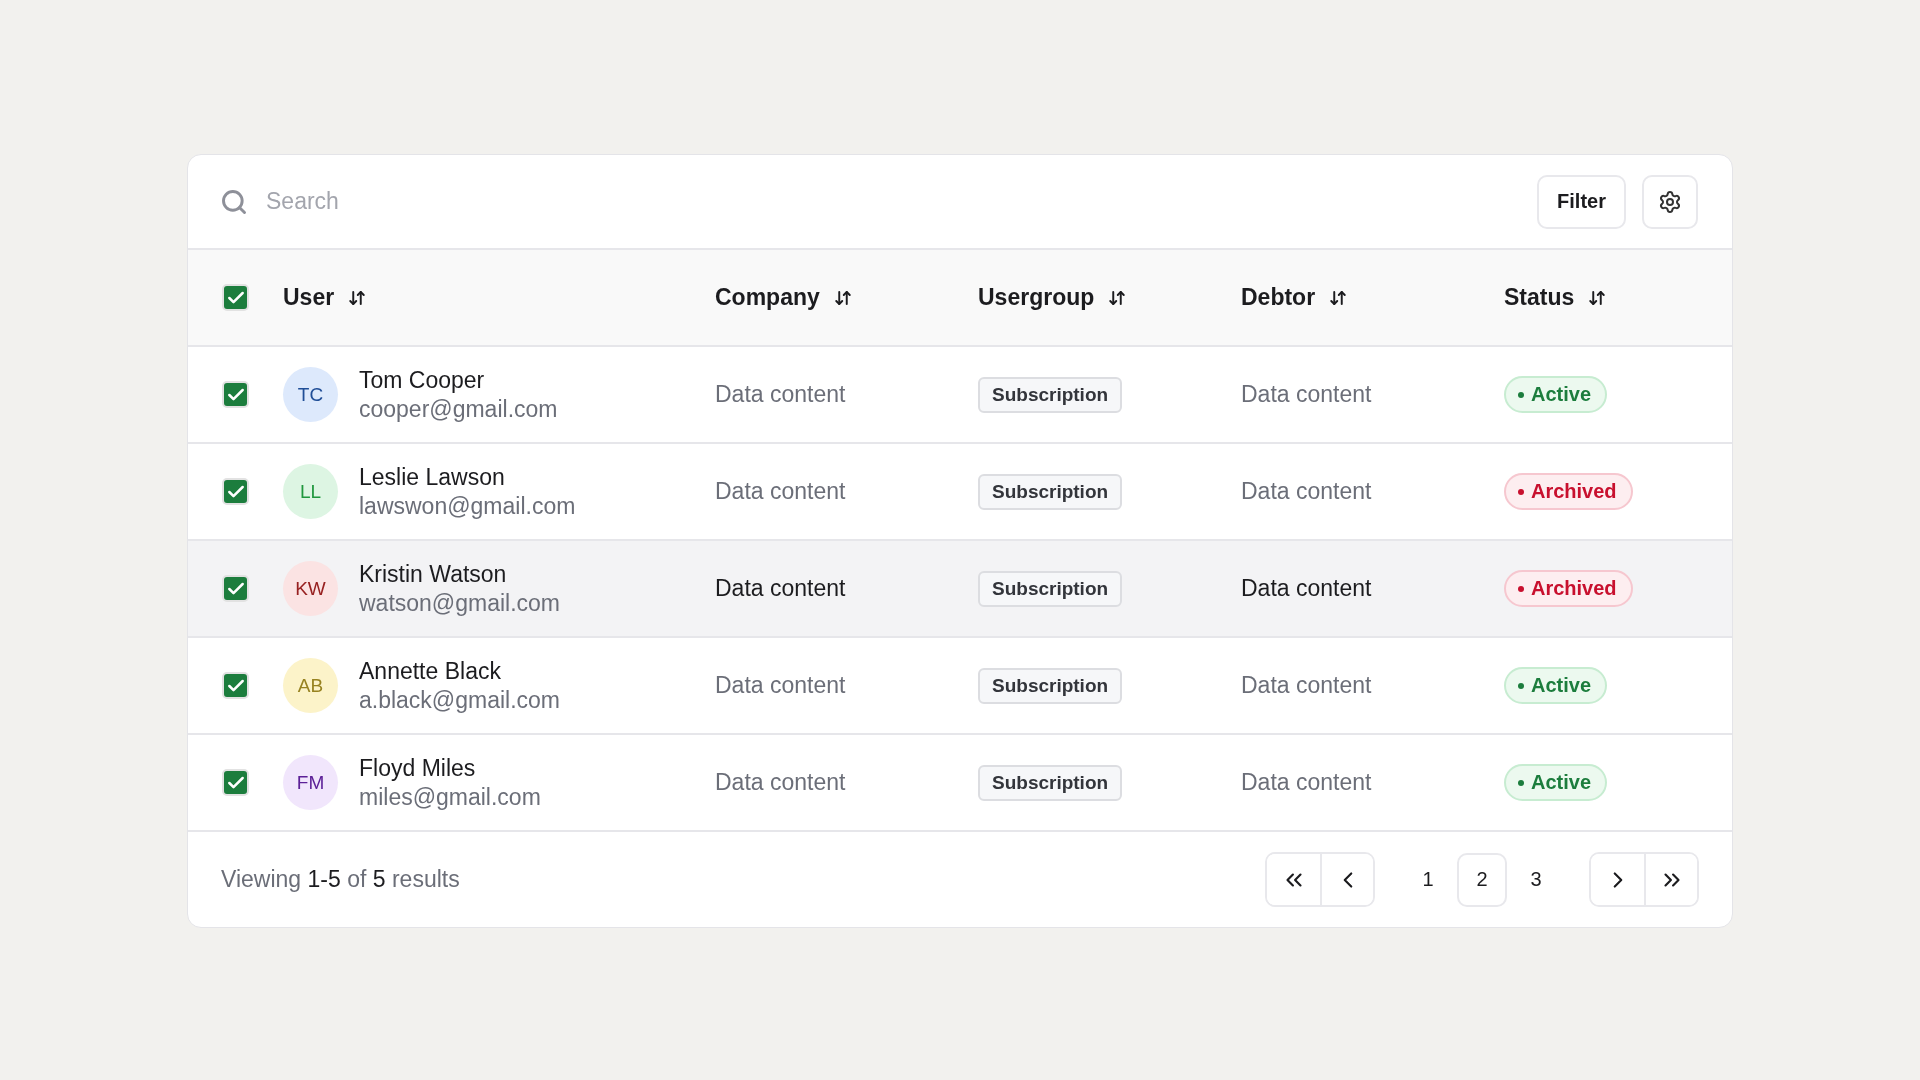 This screenshot has height=1080, width=1920. What do you see at coordinates (310, 782) in the screenshot?
I see `avatar: FM` at bounding box center [310, 782].